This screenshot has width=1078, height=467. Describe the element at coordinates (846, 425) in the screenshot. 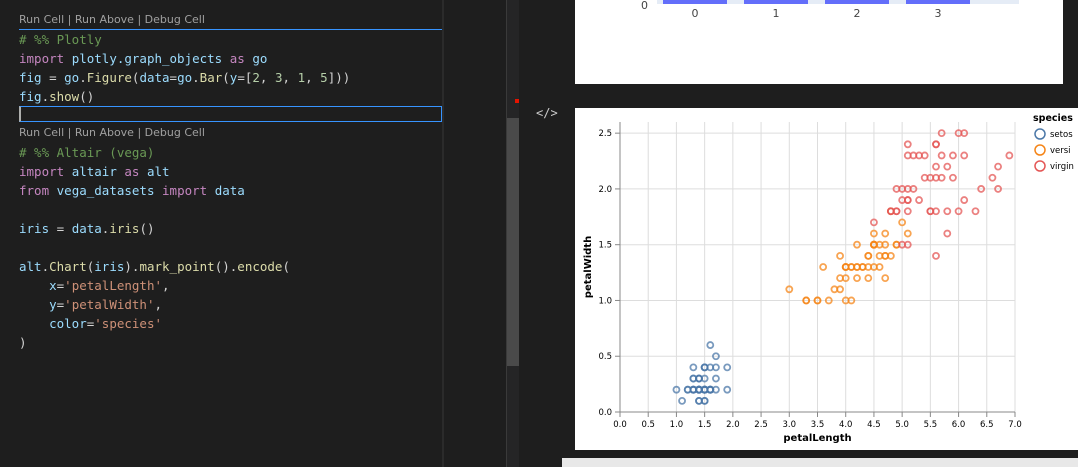

I see `x-tick-label: 4.0` at that location.